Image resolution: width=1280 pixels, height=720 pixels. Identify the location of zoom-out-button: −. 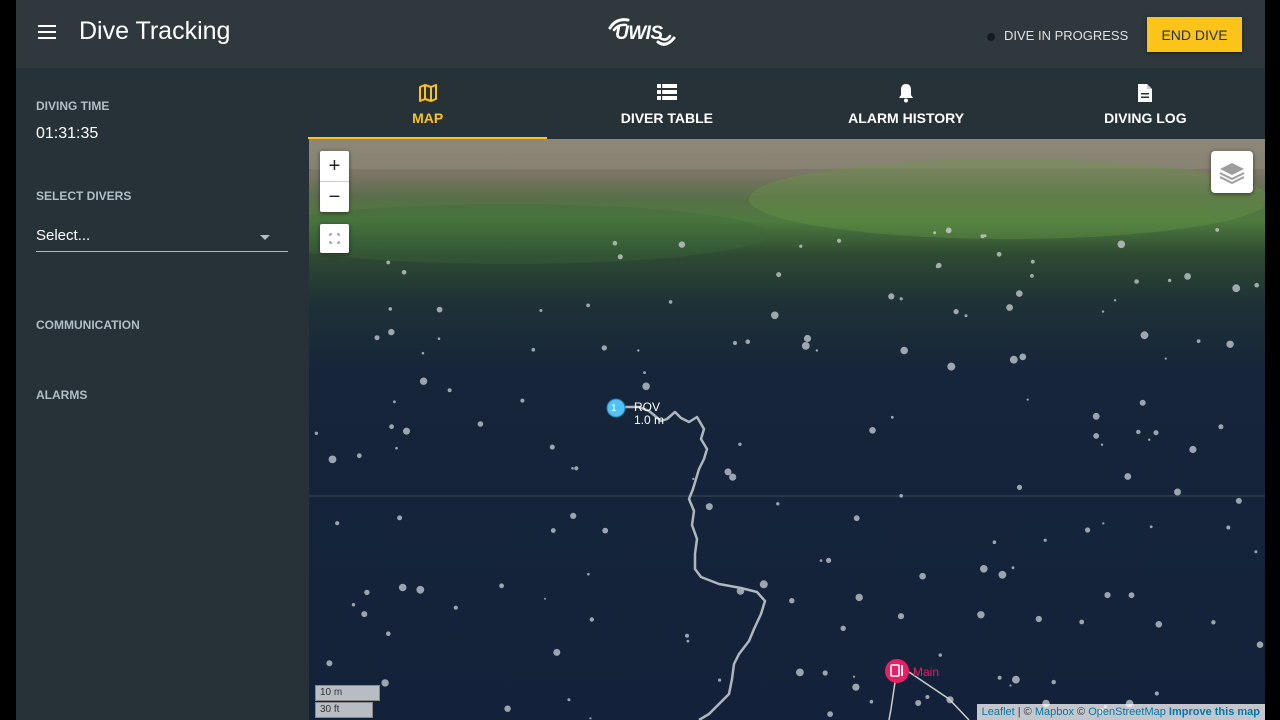
(334, 197).